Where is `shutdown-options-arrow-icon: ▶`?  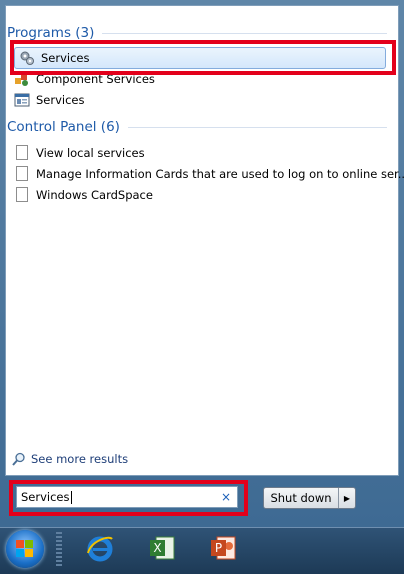 shutdown-options-arrow-icon: ▶ is located at coordinates (347, 498).